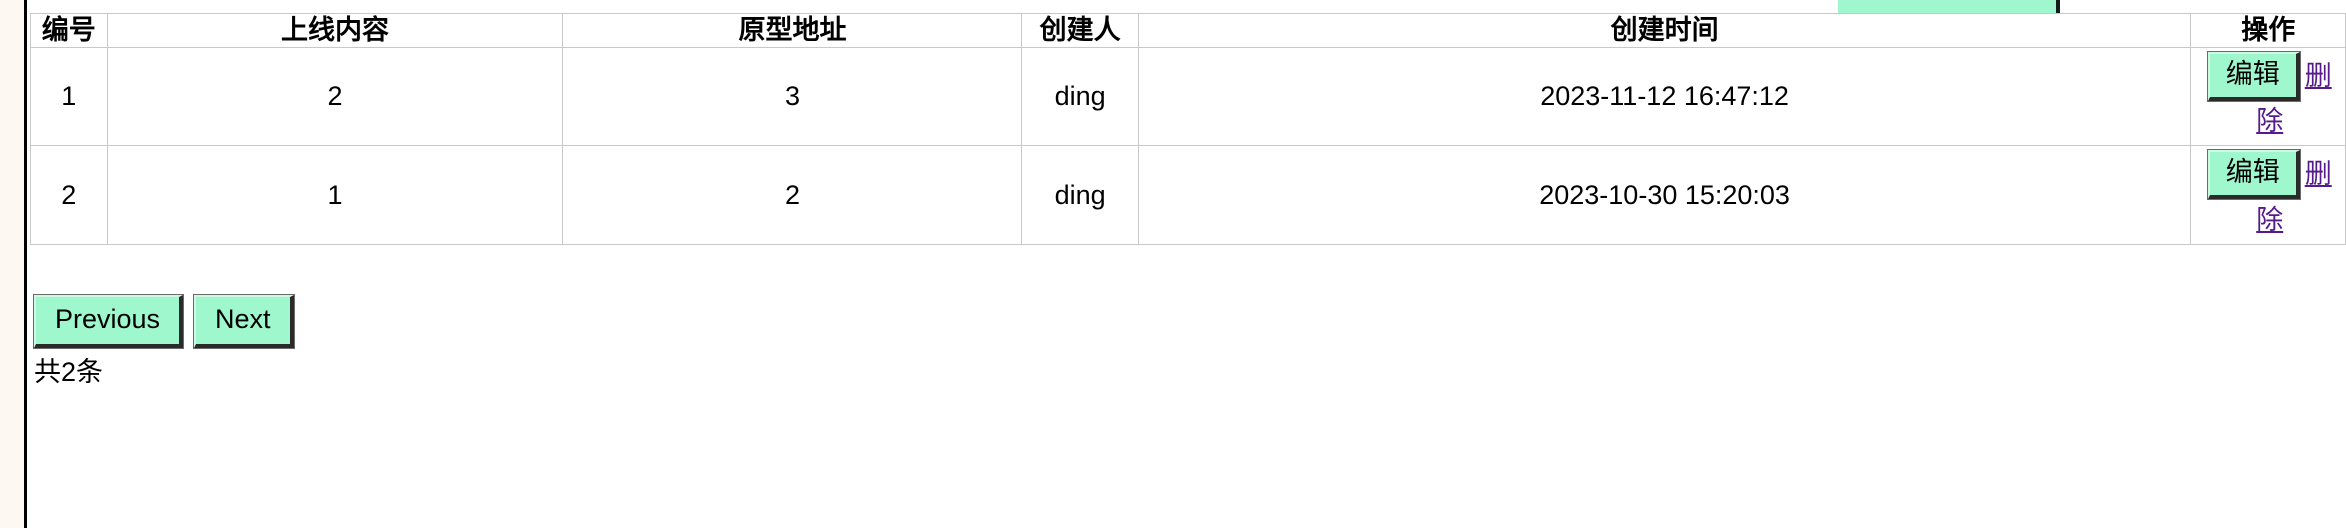 The width and height of the screenshot is (2346, 528). I want to click on cell-id: 2, so click(69, 195).